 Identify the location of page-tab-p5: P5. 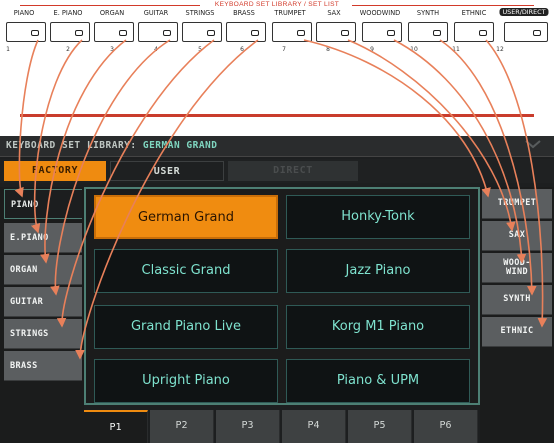
(380, 426).